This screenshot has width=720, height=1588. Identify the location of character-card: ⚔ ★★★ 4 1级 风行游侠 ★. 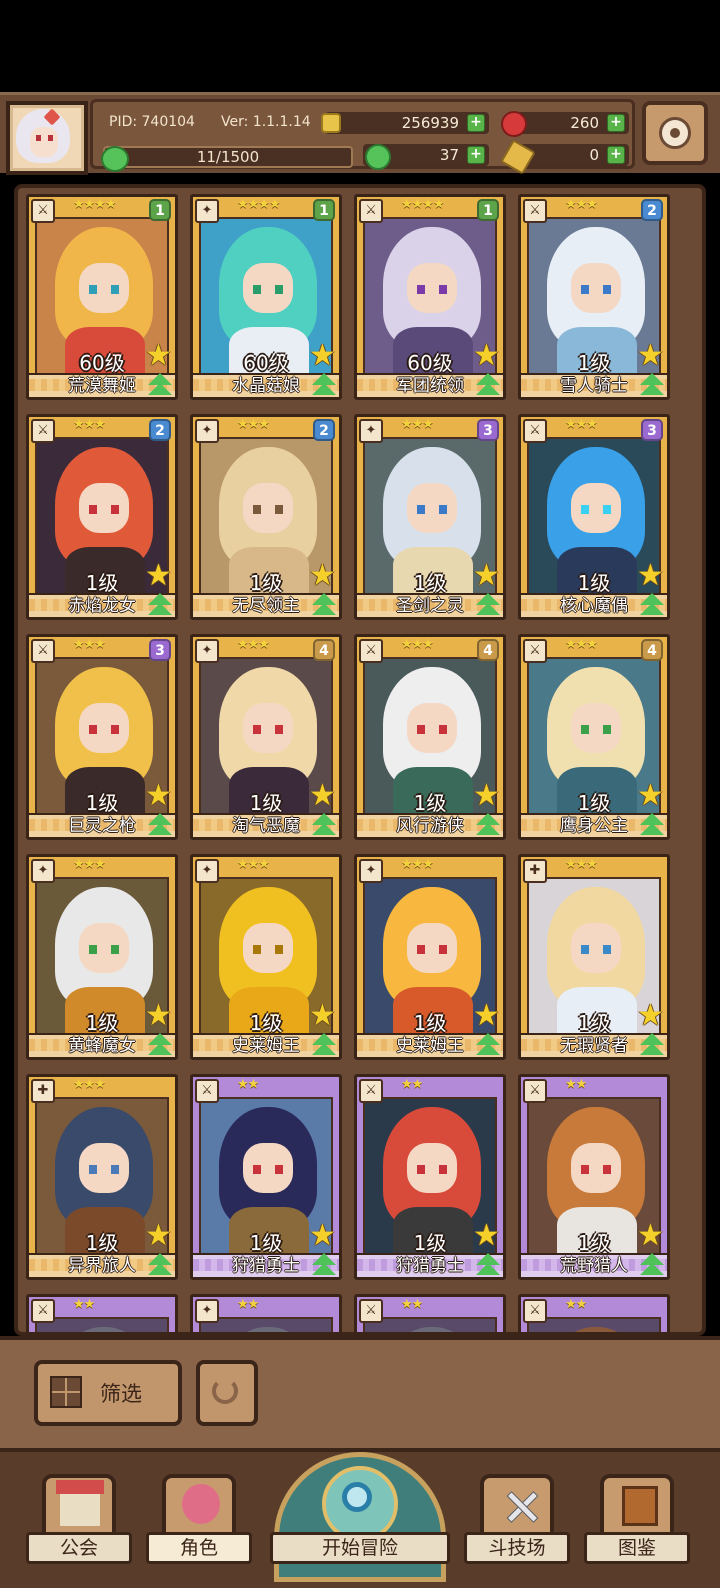
(430, 737).